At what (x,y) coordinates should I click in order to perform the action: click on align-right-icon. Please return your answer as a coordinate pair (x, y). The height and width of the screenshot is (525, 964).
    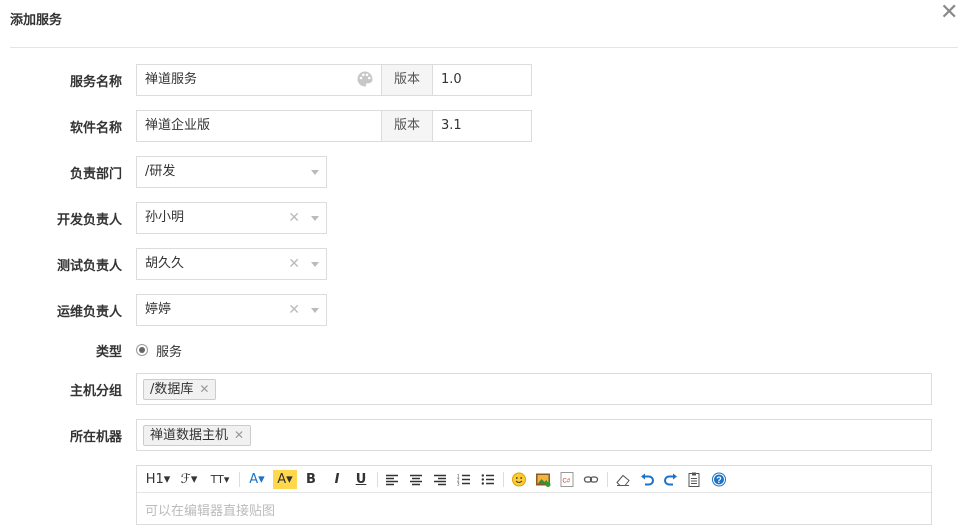
    Looking at the image, I should click on (440, 479).